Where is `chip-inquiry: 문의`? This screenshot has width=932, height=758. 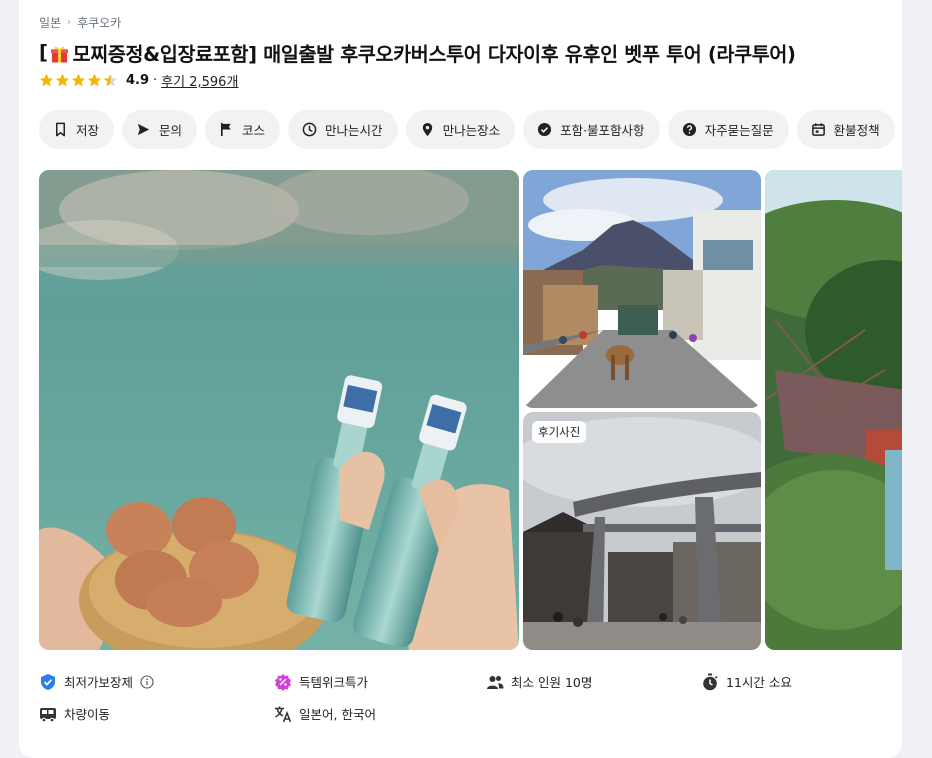 chip-inquiry: 문의 is located at coordinates (160, 129).